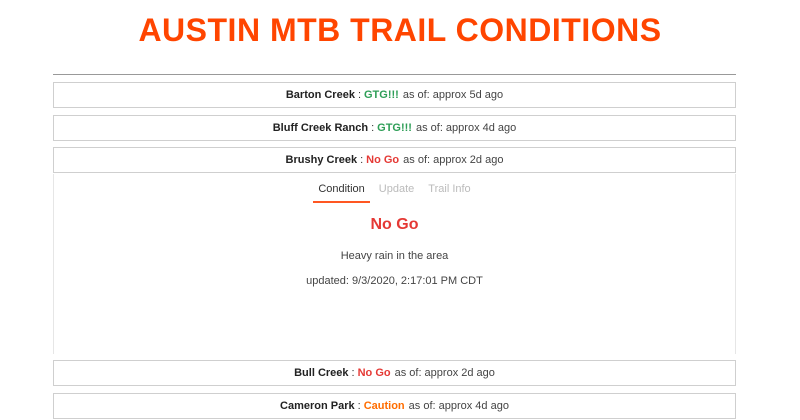 This screenshot has height=420, width=800. Describe the element at coordinates (394, 256) in the screenshot. I see `condition-description: Heavy rain in the area` at that location.